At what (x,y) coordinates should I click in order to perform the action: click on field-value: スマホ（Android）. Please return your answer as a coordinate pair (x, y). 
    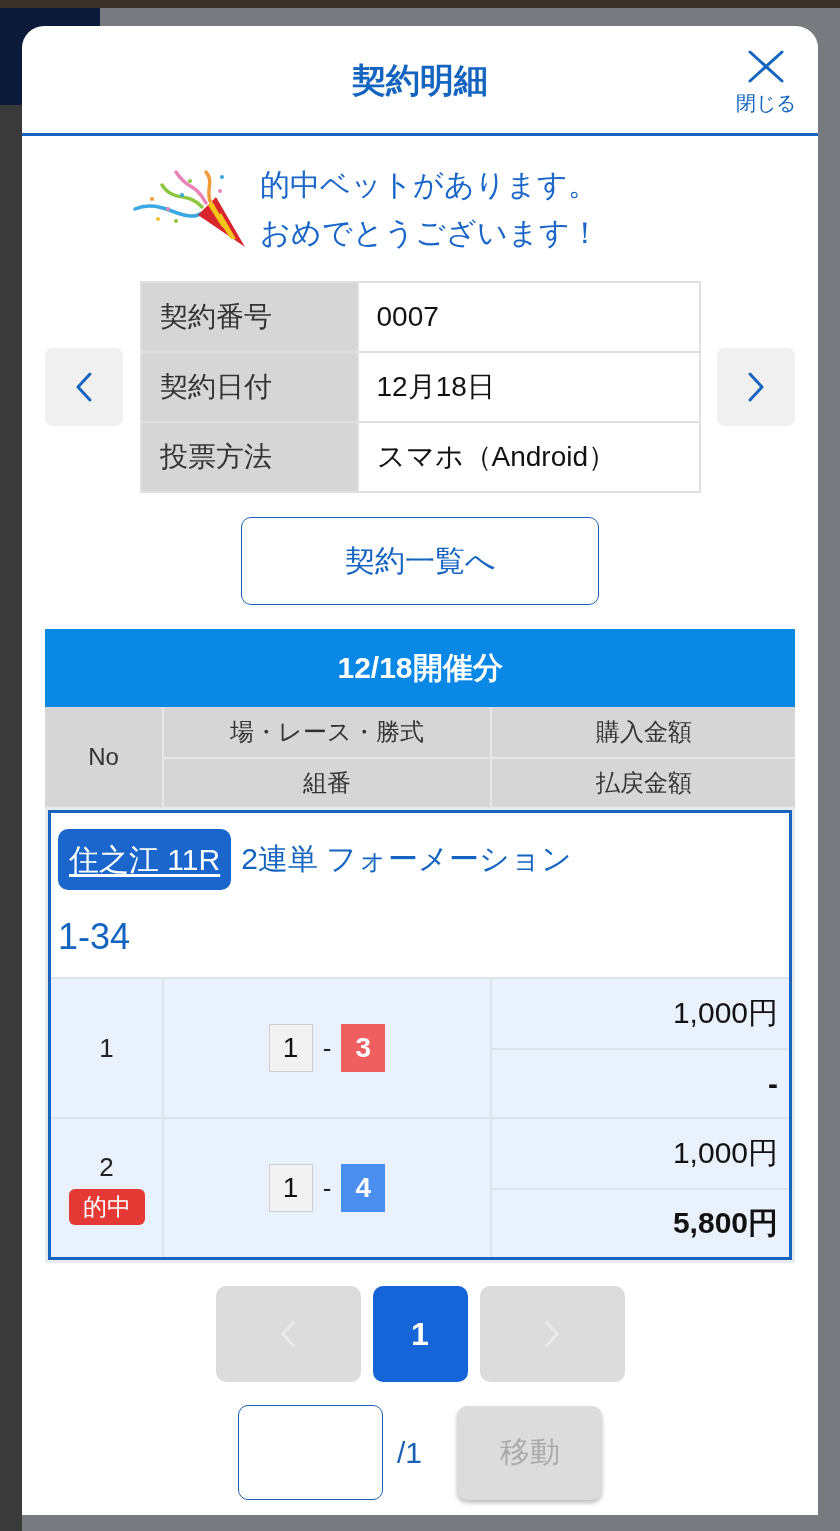
    Looking at the image, I should click on (528, 457).